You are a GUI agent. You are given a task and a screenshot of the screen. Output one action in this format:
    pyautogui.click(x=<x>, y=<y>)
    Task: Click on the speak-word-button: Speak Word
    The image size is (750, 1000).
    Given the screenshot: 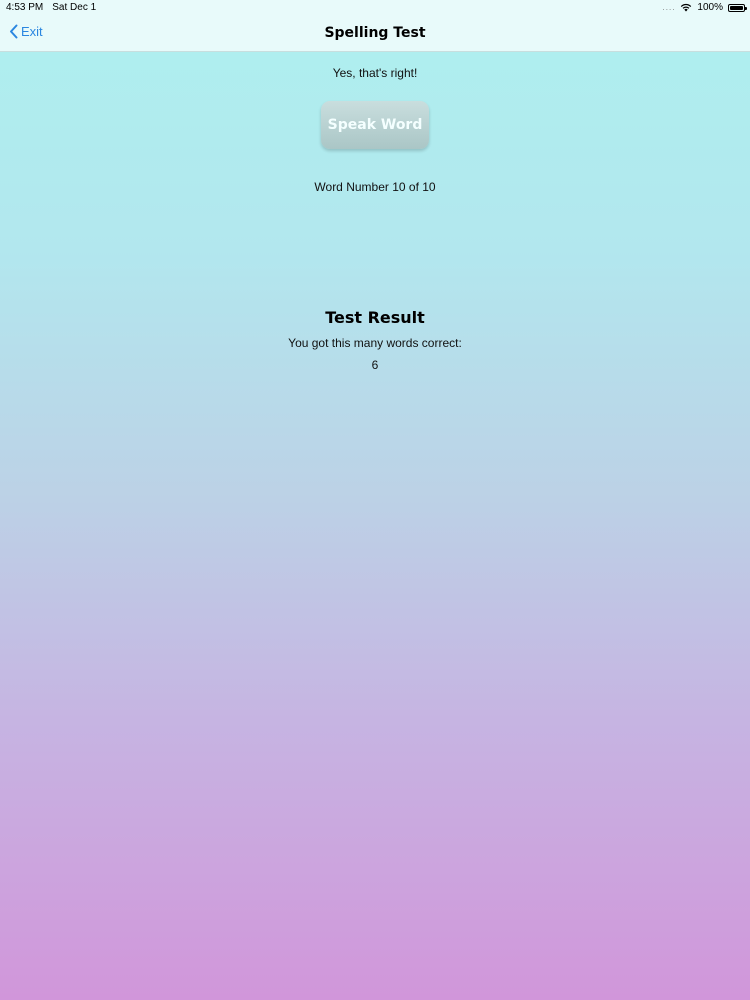 What is the action you would take?
    pyautogui.click(x=375, y=125)
    